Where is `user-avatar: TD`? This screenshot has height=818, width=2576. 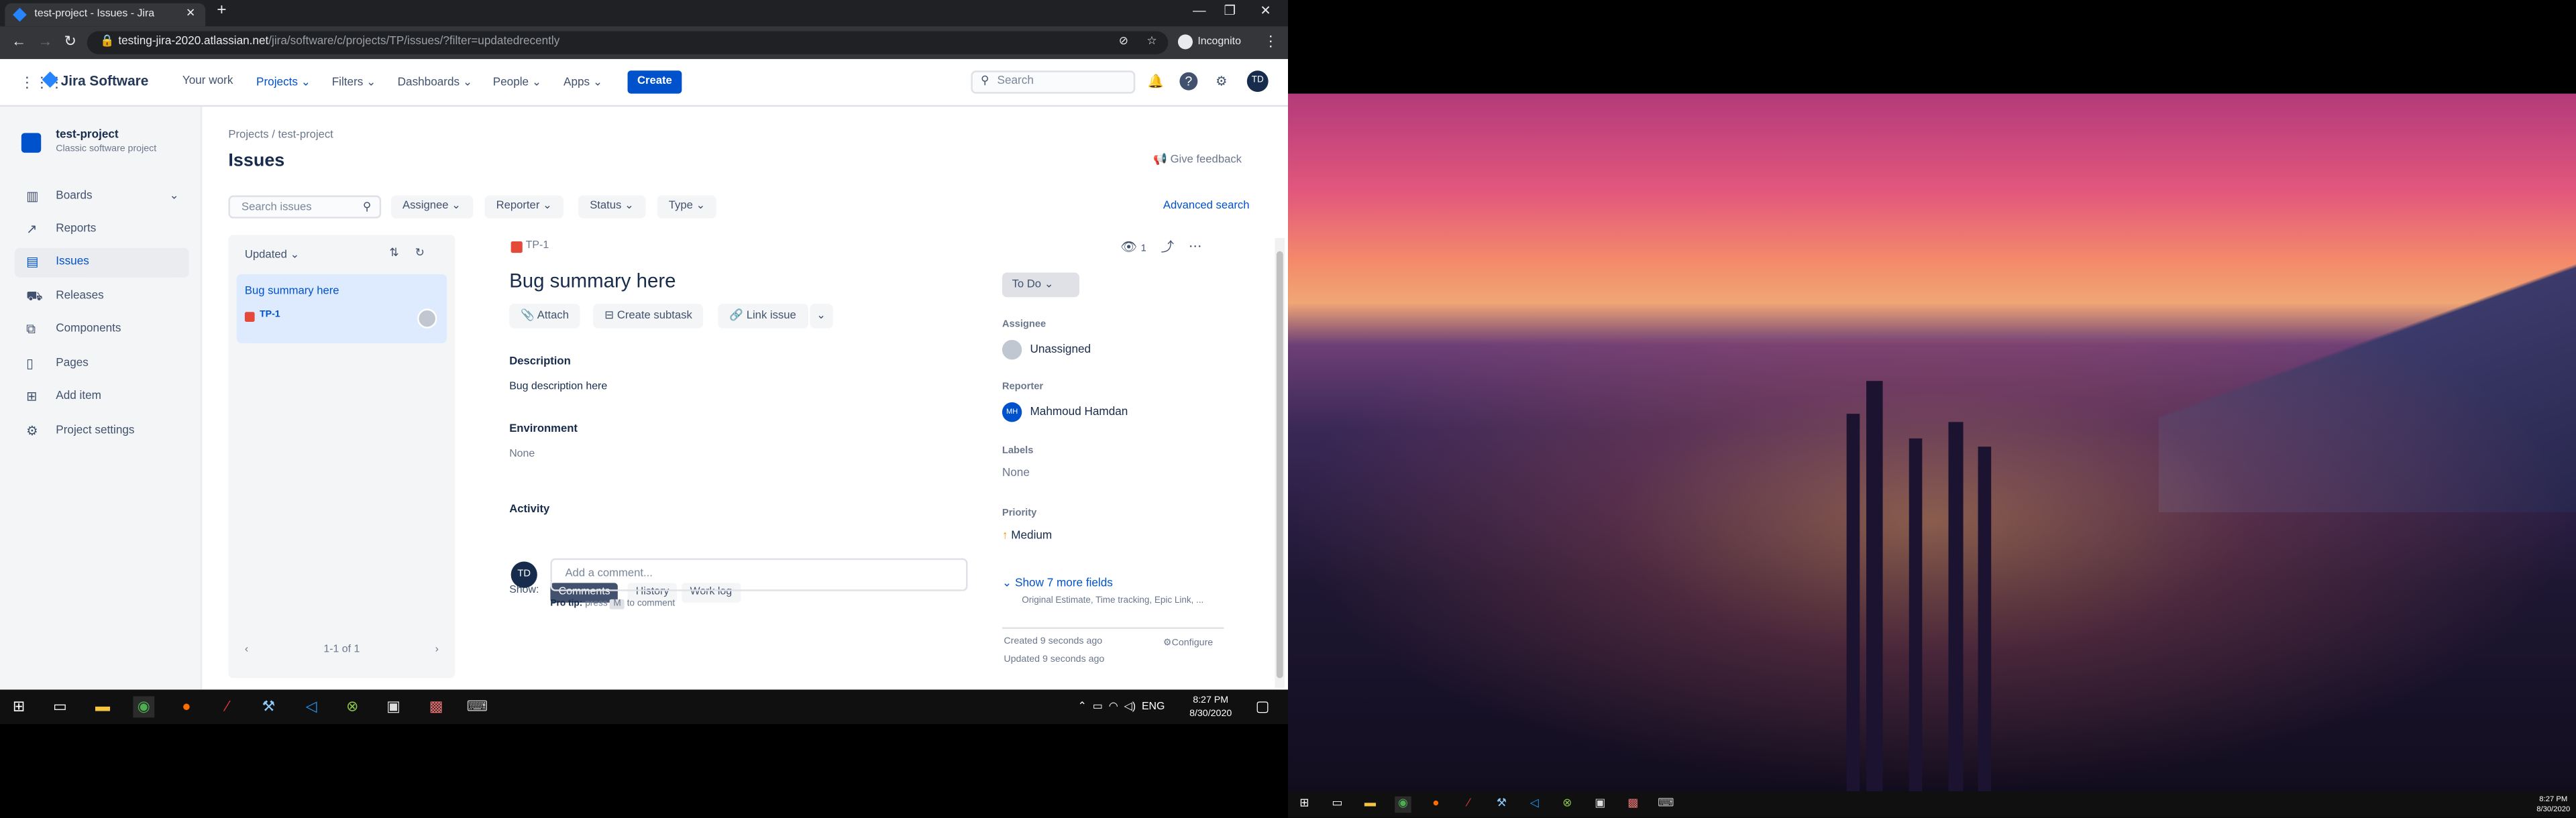
user-avatar: TD is located at coordinates (1257, 82).